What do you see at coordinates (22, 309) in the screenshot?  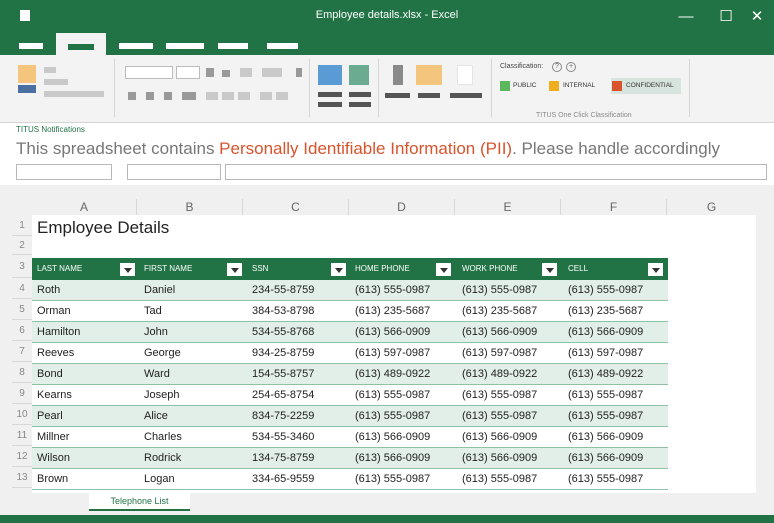 I see `row-header: 5` at bounding box center [22, 309].